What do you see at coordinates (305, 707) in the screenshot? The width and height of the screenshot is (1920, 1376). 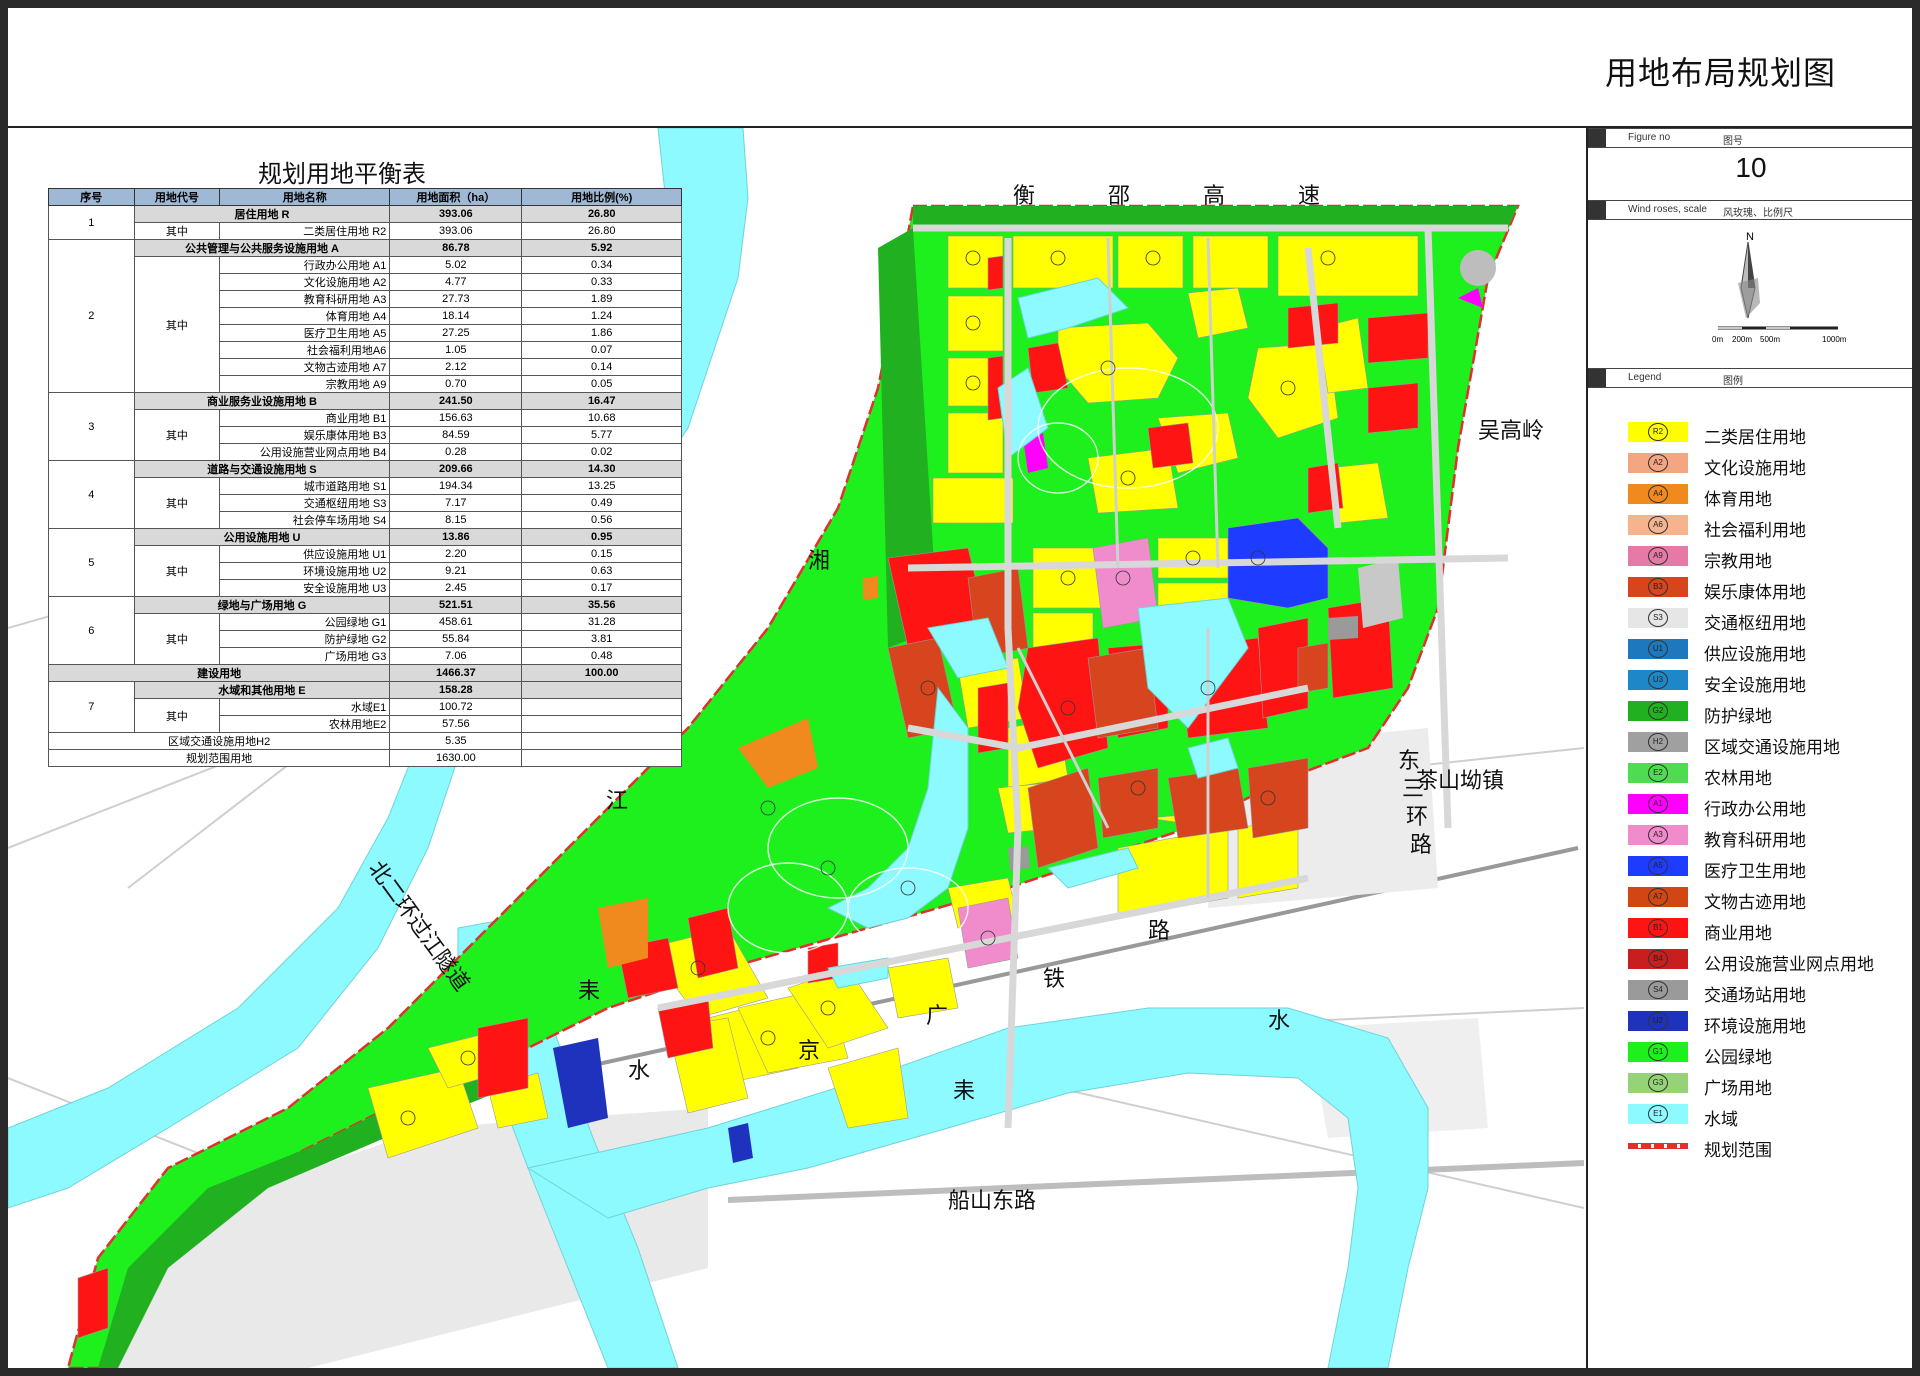 I see `subcategory-name: 水域E1` at bounding box center [305, 707].